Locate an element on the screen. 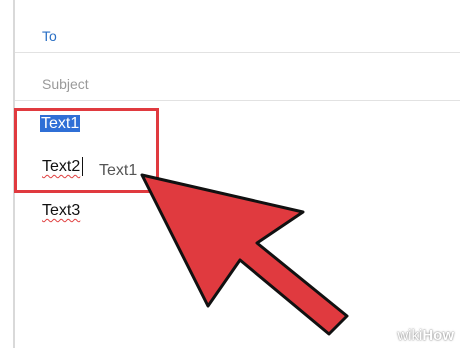  body-line-3-text: Text3 is located at coordinates (61, 210).